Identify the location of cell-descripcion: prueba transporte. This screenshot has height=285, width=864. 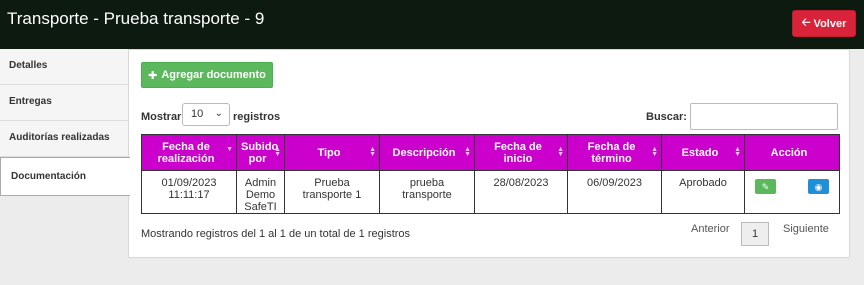
(427, 192).